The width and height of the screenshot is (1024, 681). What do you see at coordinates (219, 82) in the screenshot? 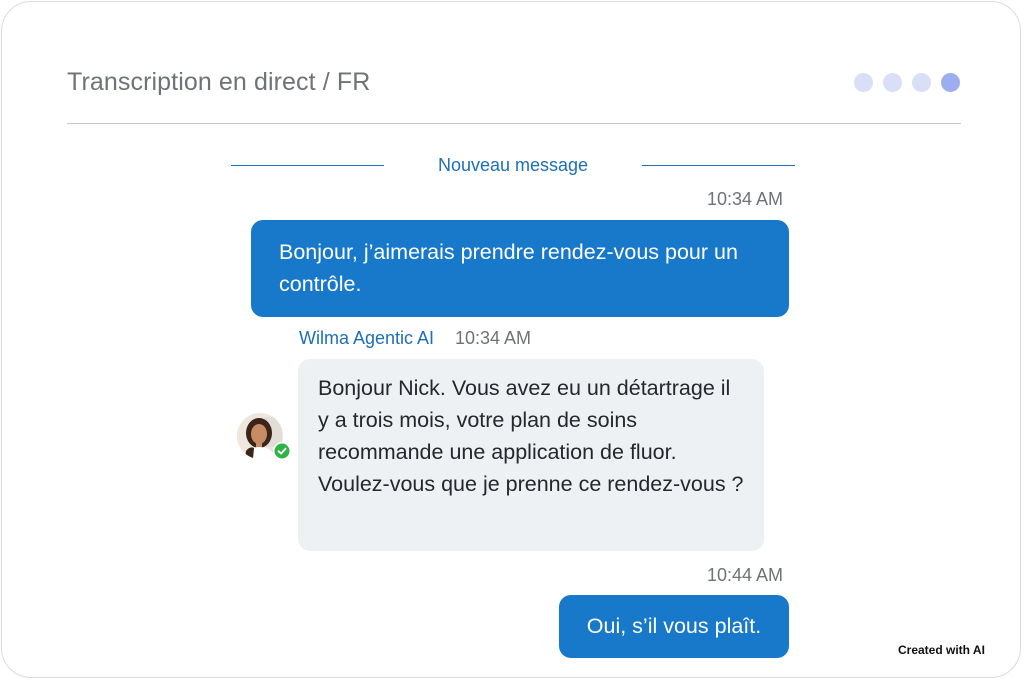
I see `page-title: Transcription en direct / FR` at bounding box center [219, 82].